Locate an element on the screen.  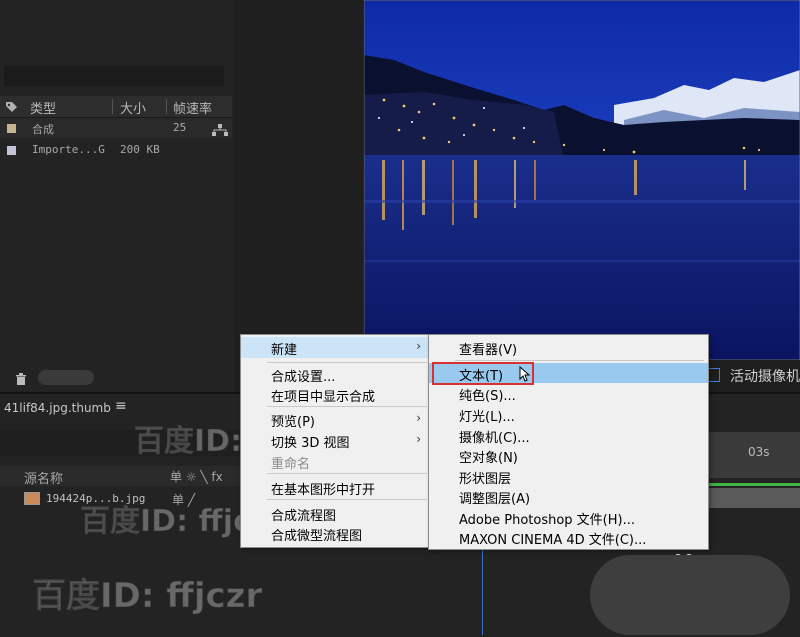
column-type: 类型 is located at coordinates (43, 107).